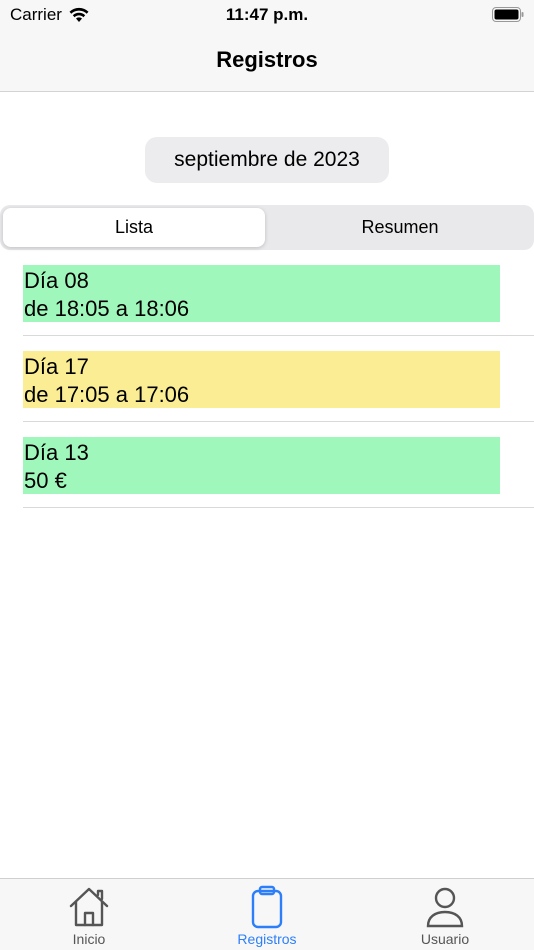  I want to click on list-item: Día 13 50 €, so click(278, 465).